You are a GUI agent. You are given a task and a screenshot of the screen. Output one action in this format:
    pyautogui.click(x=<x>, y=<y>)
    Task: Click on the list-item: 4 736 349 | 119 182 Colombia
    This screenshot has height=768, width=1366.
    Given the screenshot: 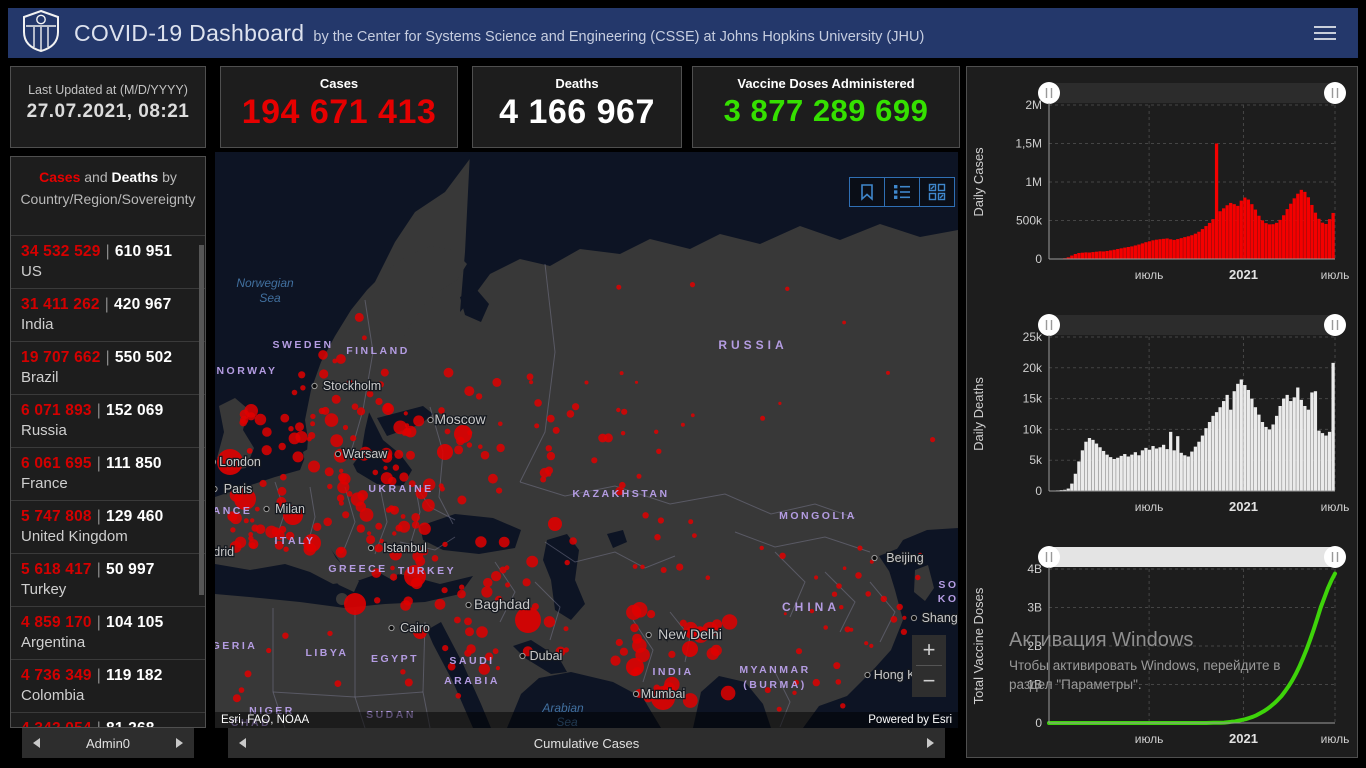 What is the action you would take?
    pyautogui.click(x=108, y=685)
    